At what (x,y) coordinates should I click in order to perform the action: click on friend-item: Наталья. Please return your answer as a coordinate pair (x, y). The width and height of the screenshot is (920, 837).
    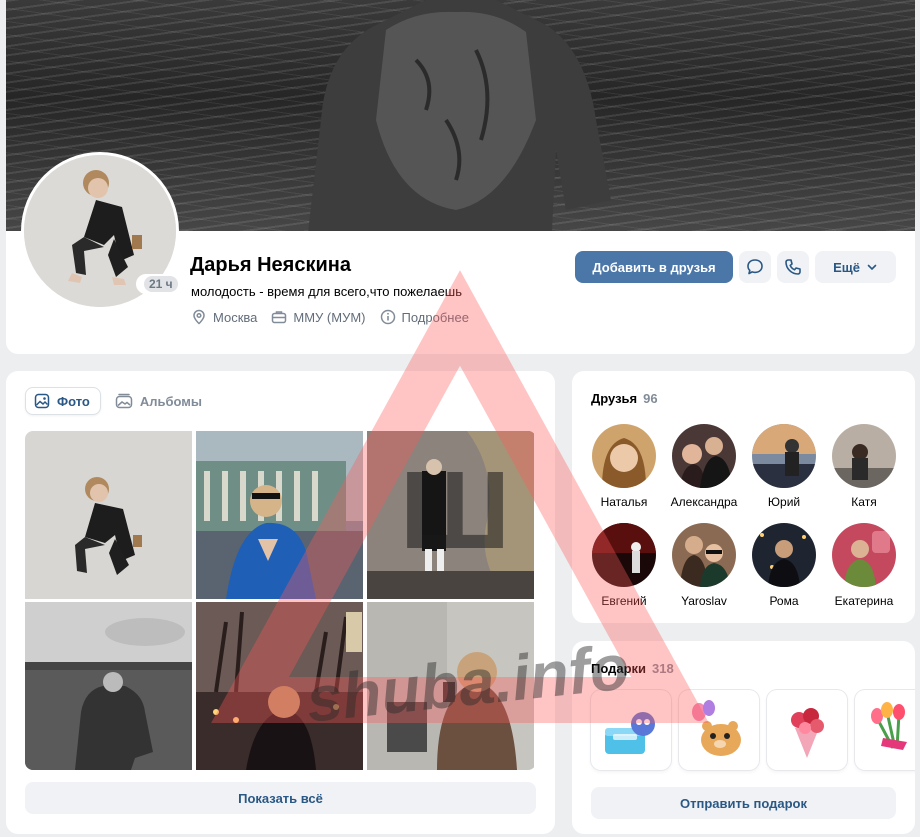
    Looking at the image, I should click on (624, 466).